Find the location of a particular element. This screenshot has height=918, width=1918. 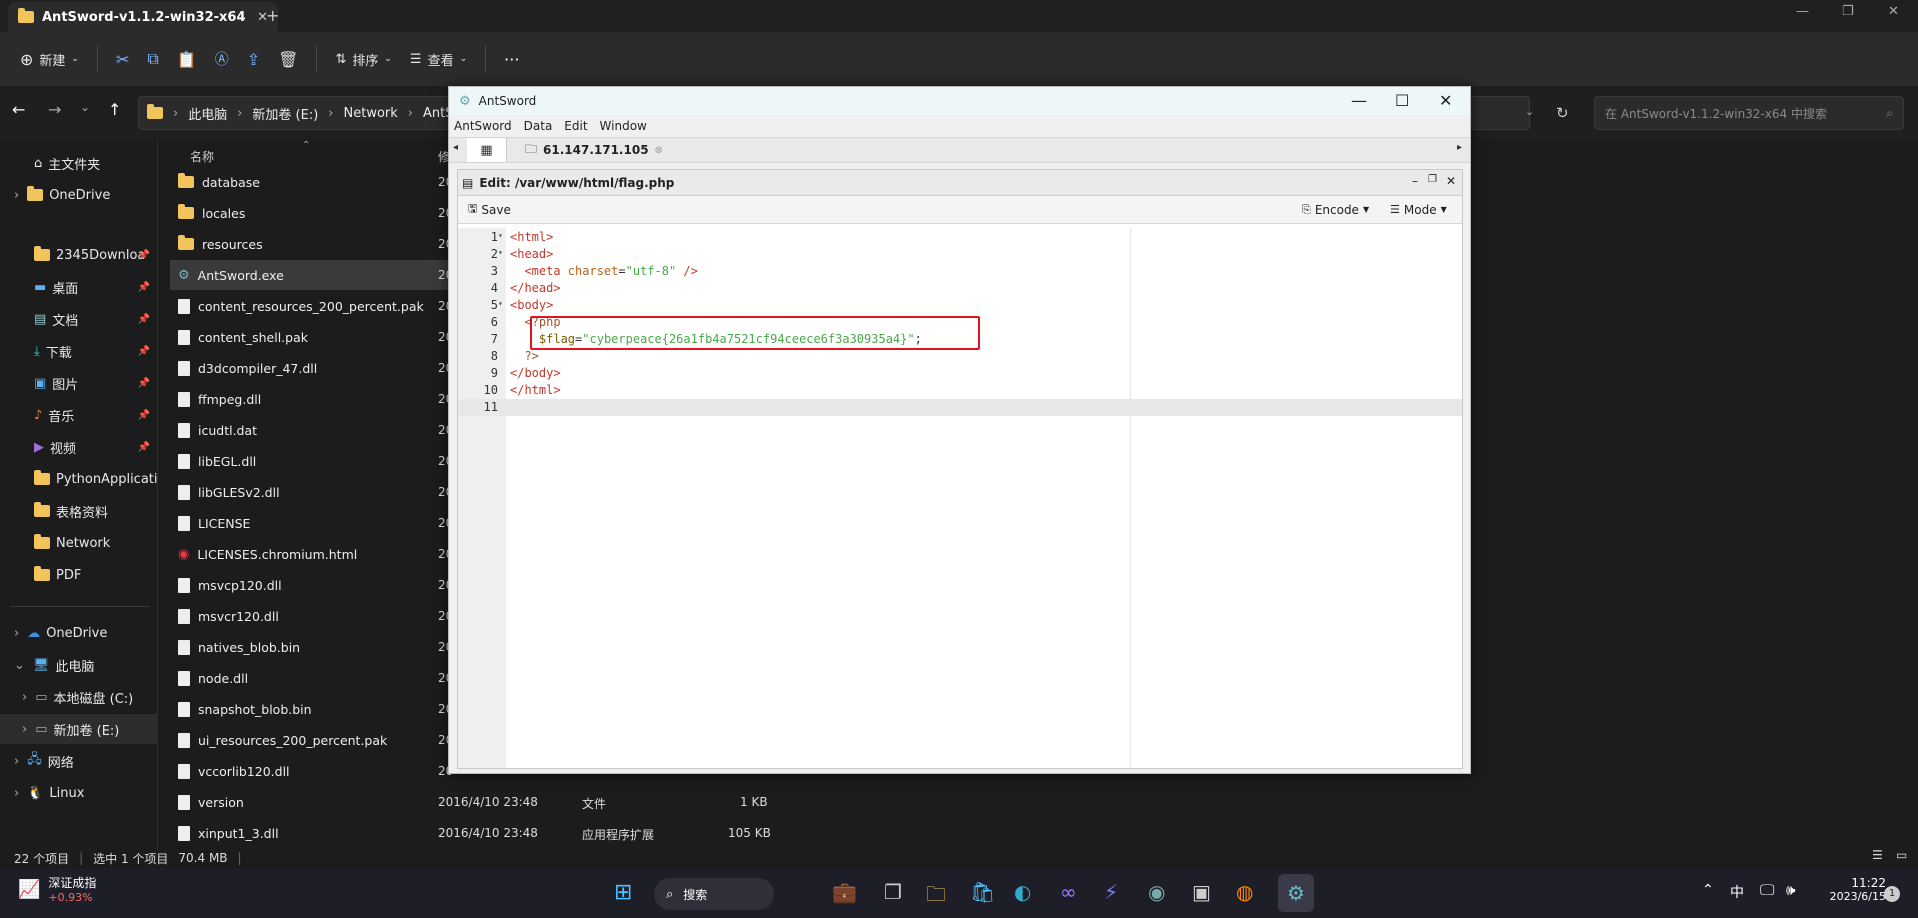

panel-minimize-icon: – is located at coordinates (1415, 181).